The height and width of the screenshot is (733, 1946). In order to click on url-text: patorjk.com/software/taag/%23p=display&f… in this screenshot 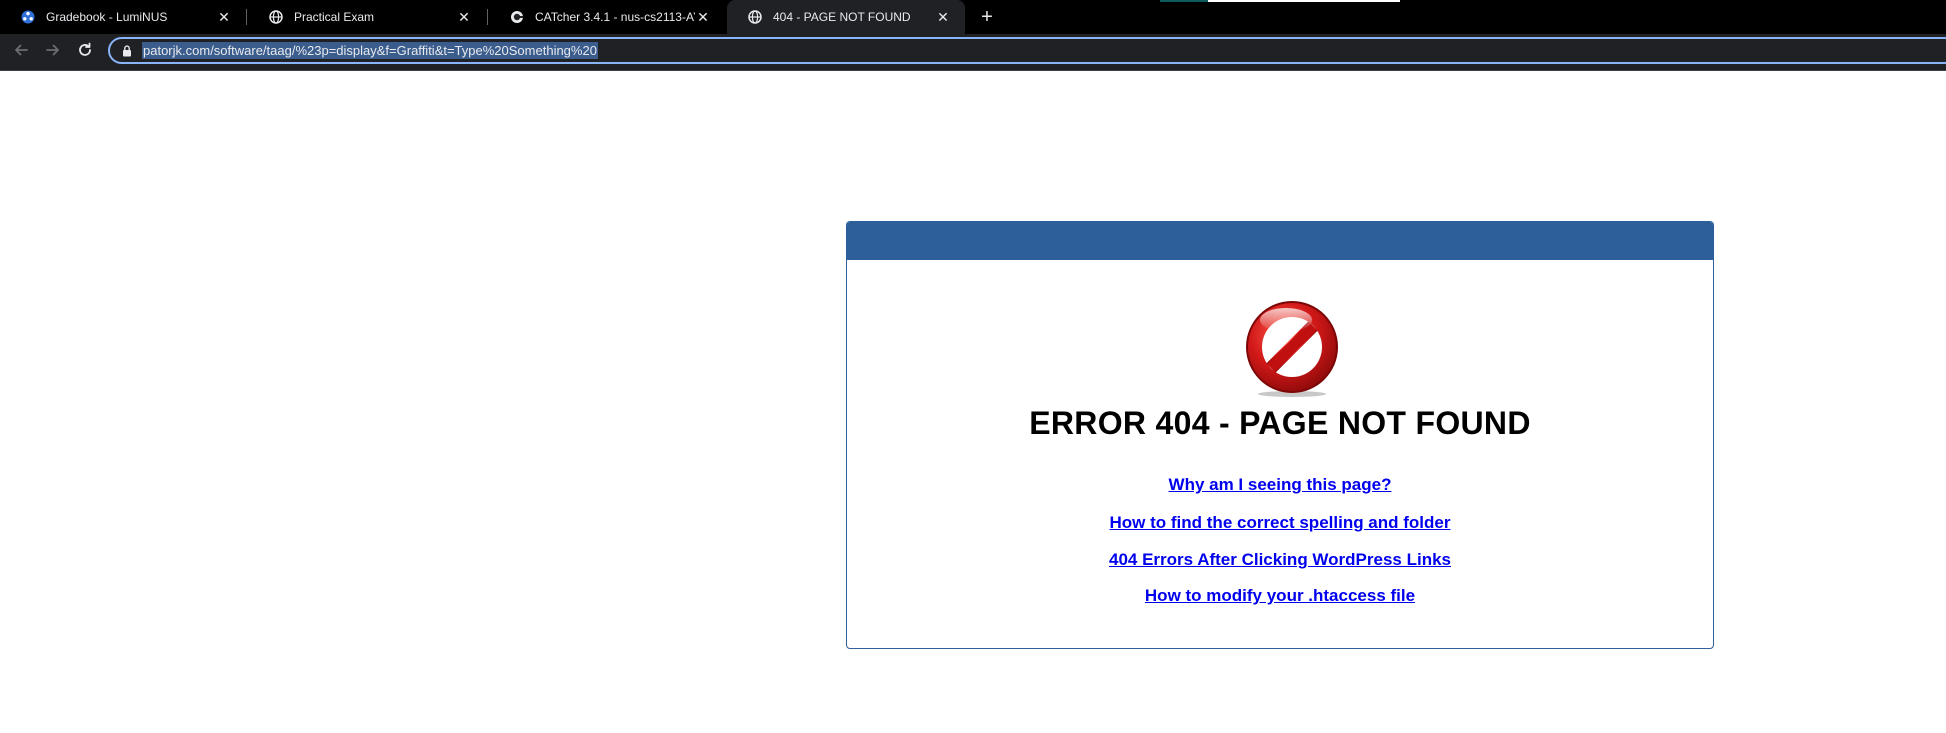, I will do `click(370, 50)`.